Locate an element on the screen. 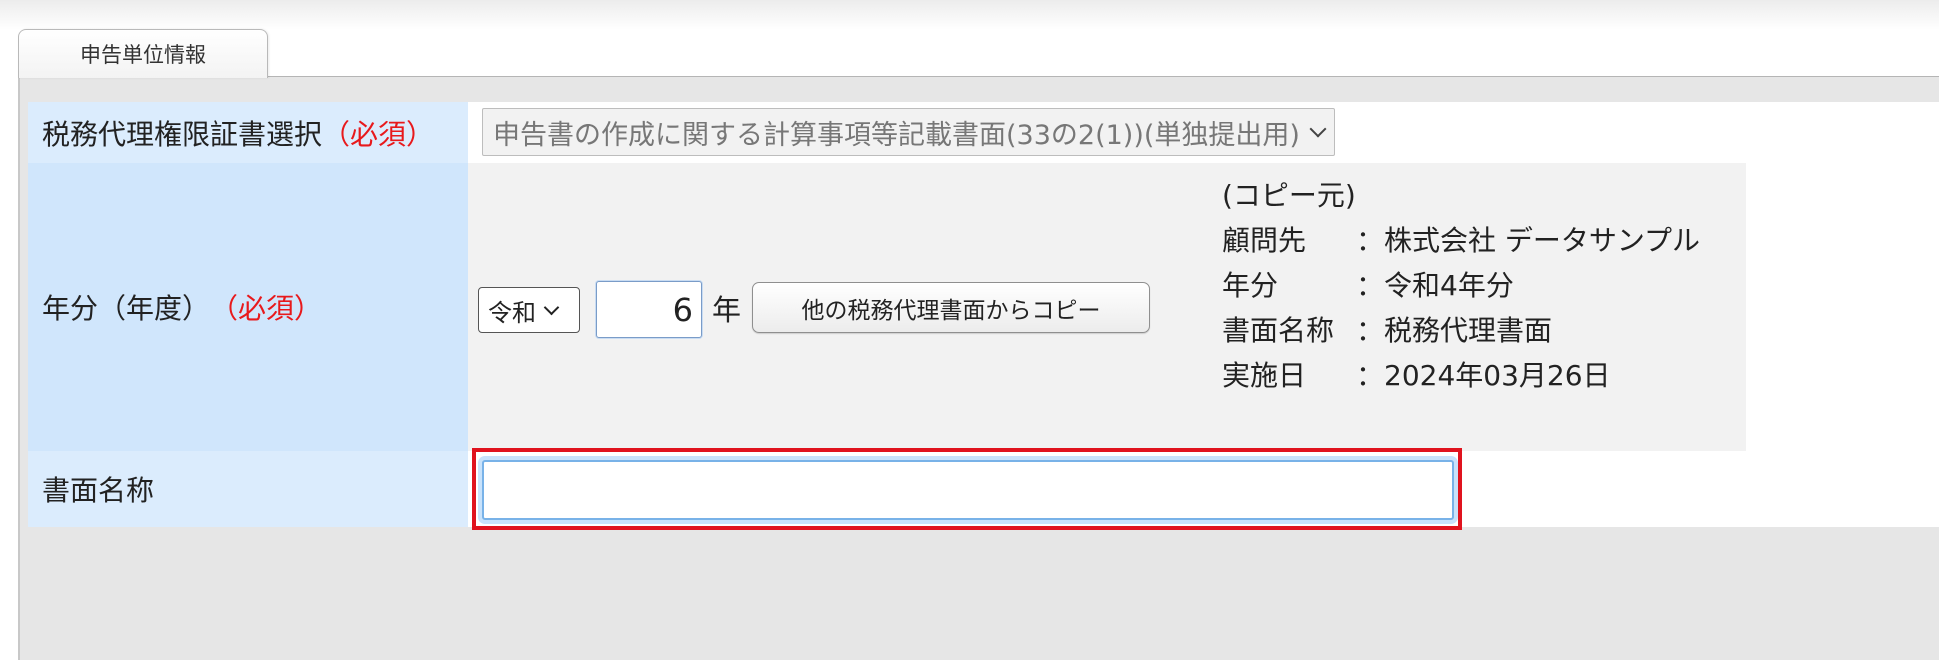  copy-source-heading: (コピー元) is located at coordinates (1289, 195).